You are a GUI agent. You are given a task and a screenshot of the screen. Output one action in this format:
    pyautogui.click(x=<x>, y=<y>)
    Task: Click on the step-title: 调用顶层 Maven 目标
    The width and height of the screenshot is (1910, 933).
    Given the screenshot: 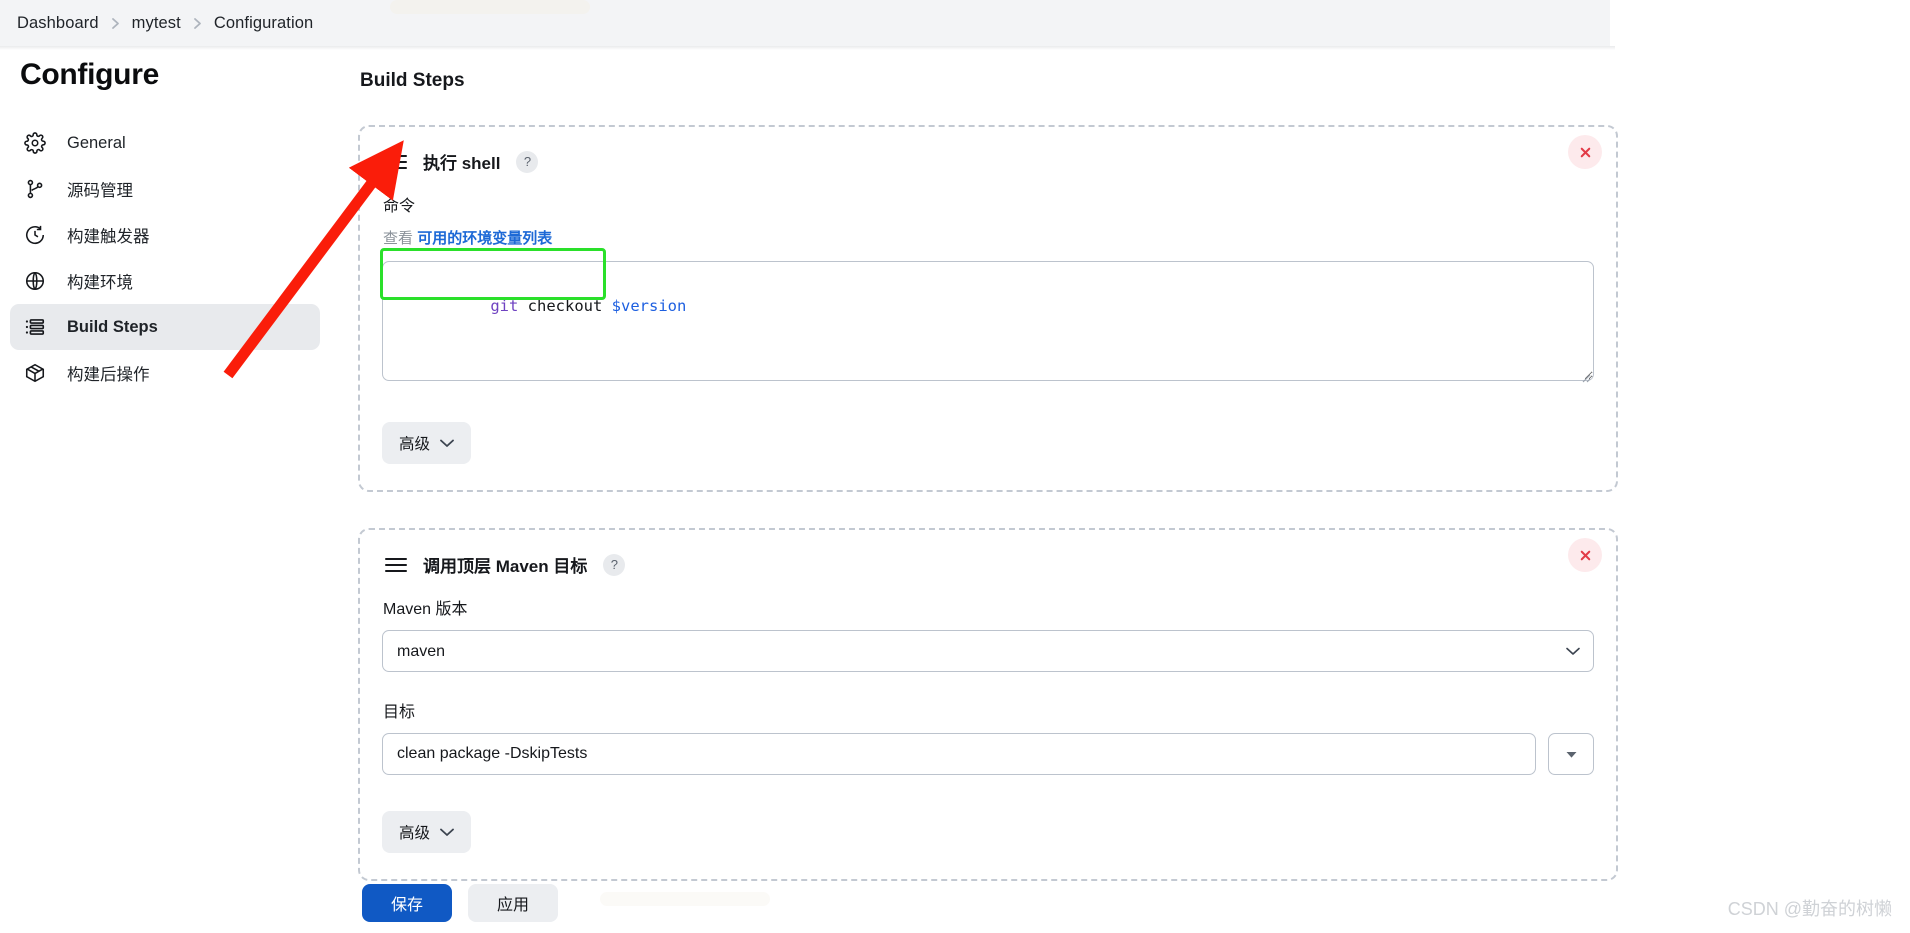 What is the action you would take?
    pyautogui.click(x=505, y=566)
    